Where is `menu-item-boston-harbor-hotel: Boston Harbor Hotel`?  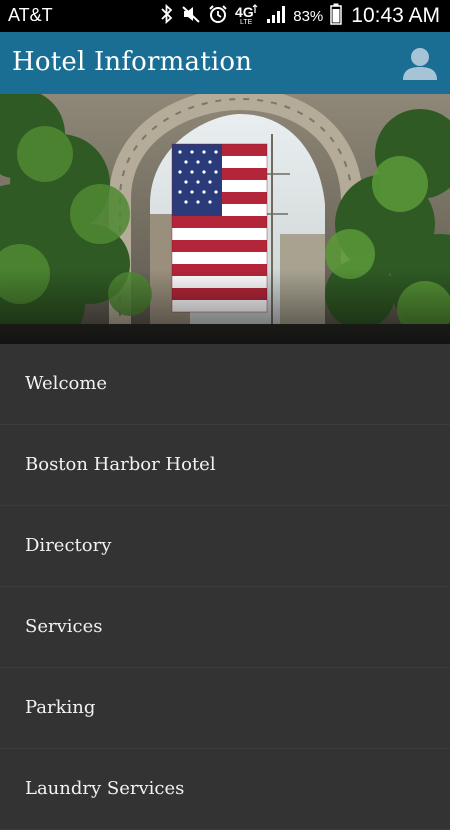 menu-item-boston-harbor-hotel: Boston Harbor Hotel is located at coordinates (225, 465).